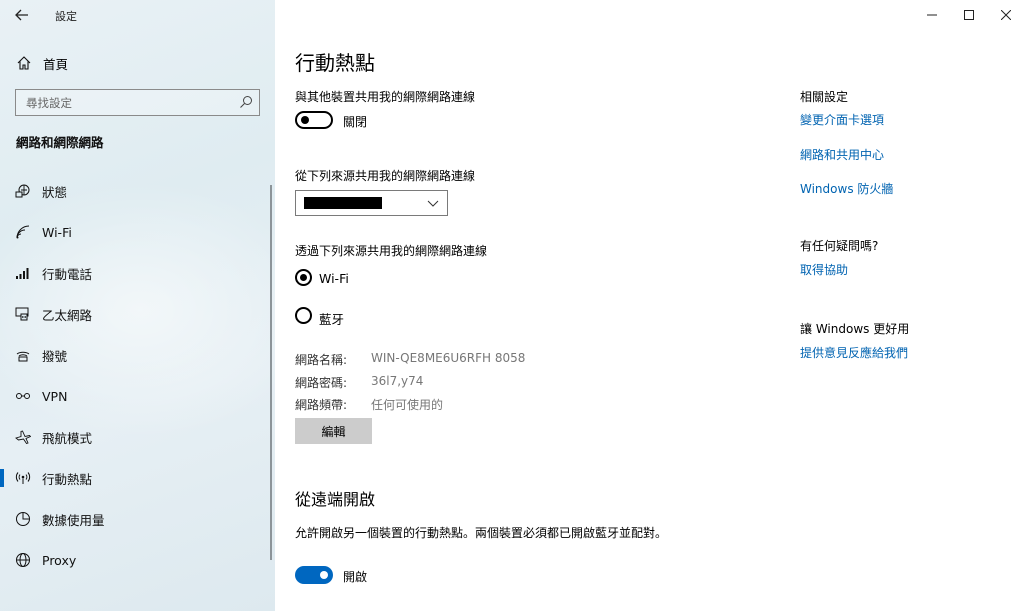  Describe the element at coordinates (321, 383) in the screenshot. I see `network-password-key: 網路密碼:` at that location.